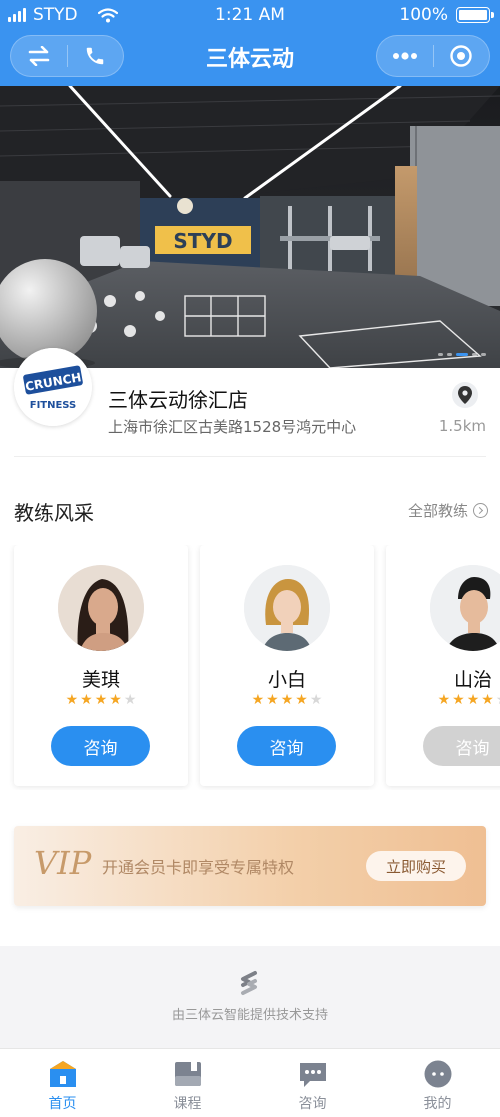 The width and height of the screenshot is (500, 1117). I want to click on all-coaches-label: 全部教练, so click(437, 511).